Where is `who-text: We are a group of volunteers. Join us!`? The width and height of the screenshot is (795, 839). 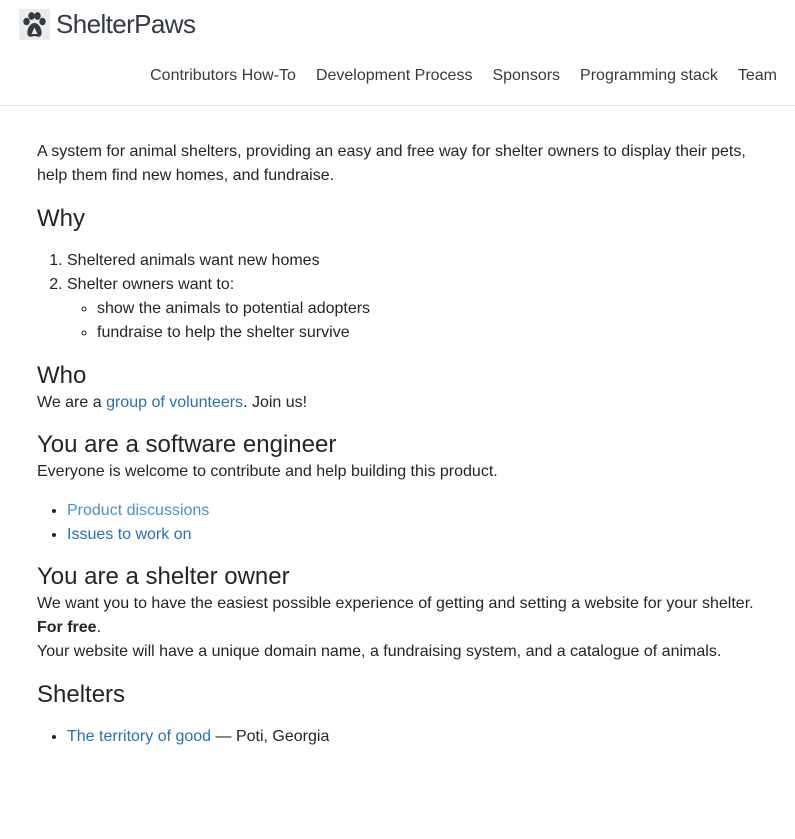
who-text: We are a group of volunteers. Join us! is located at coordinates (172, 402).